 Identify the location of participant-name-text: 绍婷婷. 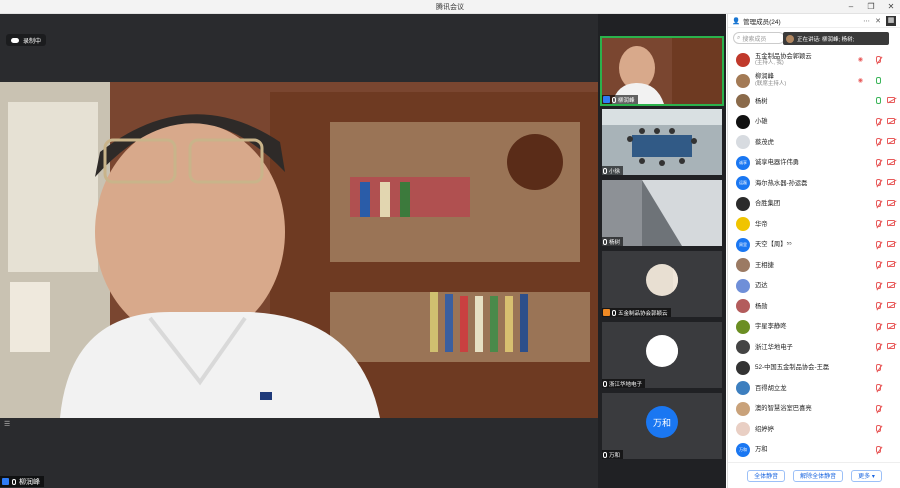
(764, 429).